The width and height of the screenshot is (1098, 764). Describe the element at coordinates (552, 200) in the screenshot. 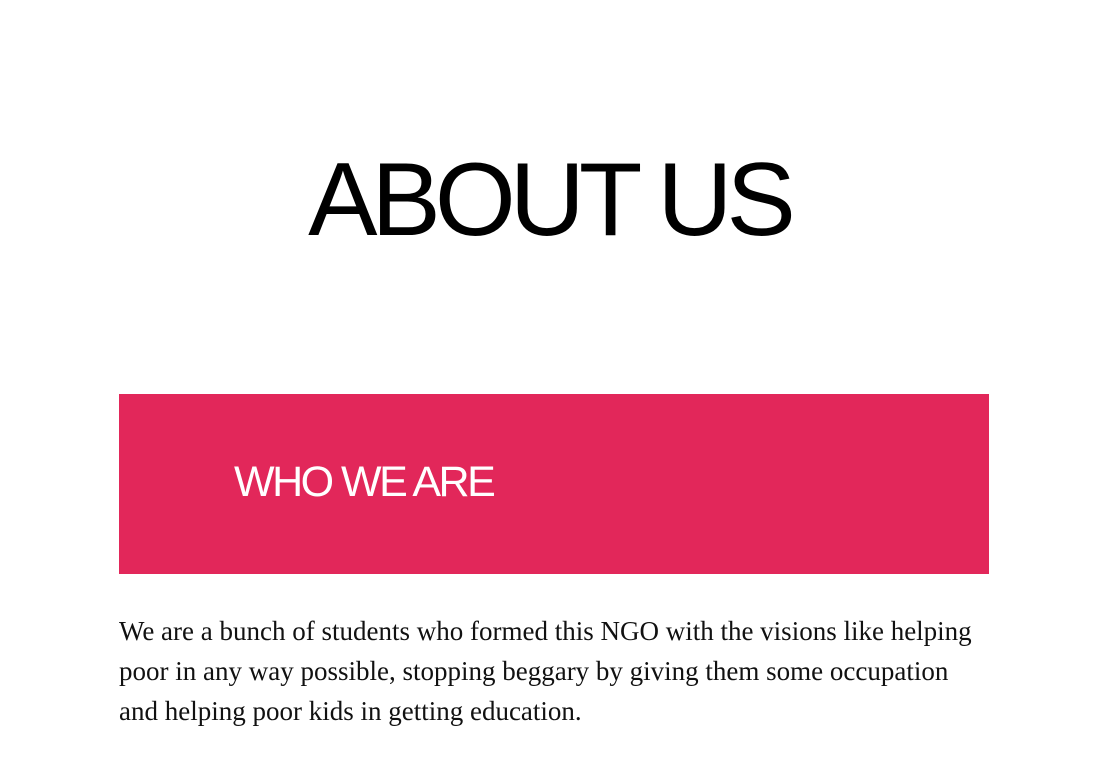

I see `page-title: ABOUT US` at that location.